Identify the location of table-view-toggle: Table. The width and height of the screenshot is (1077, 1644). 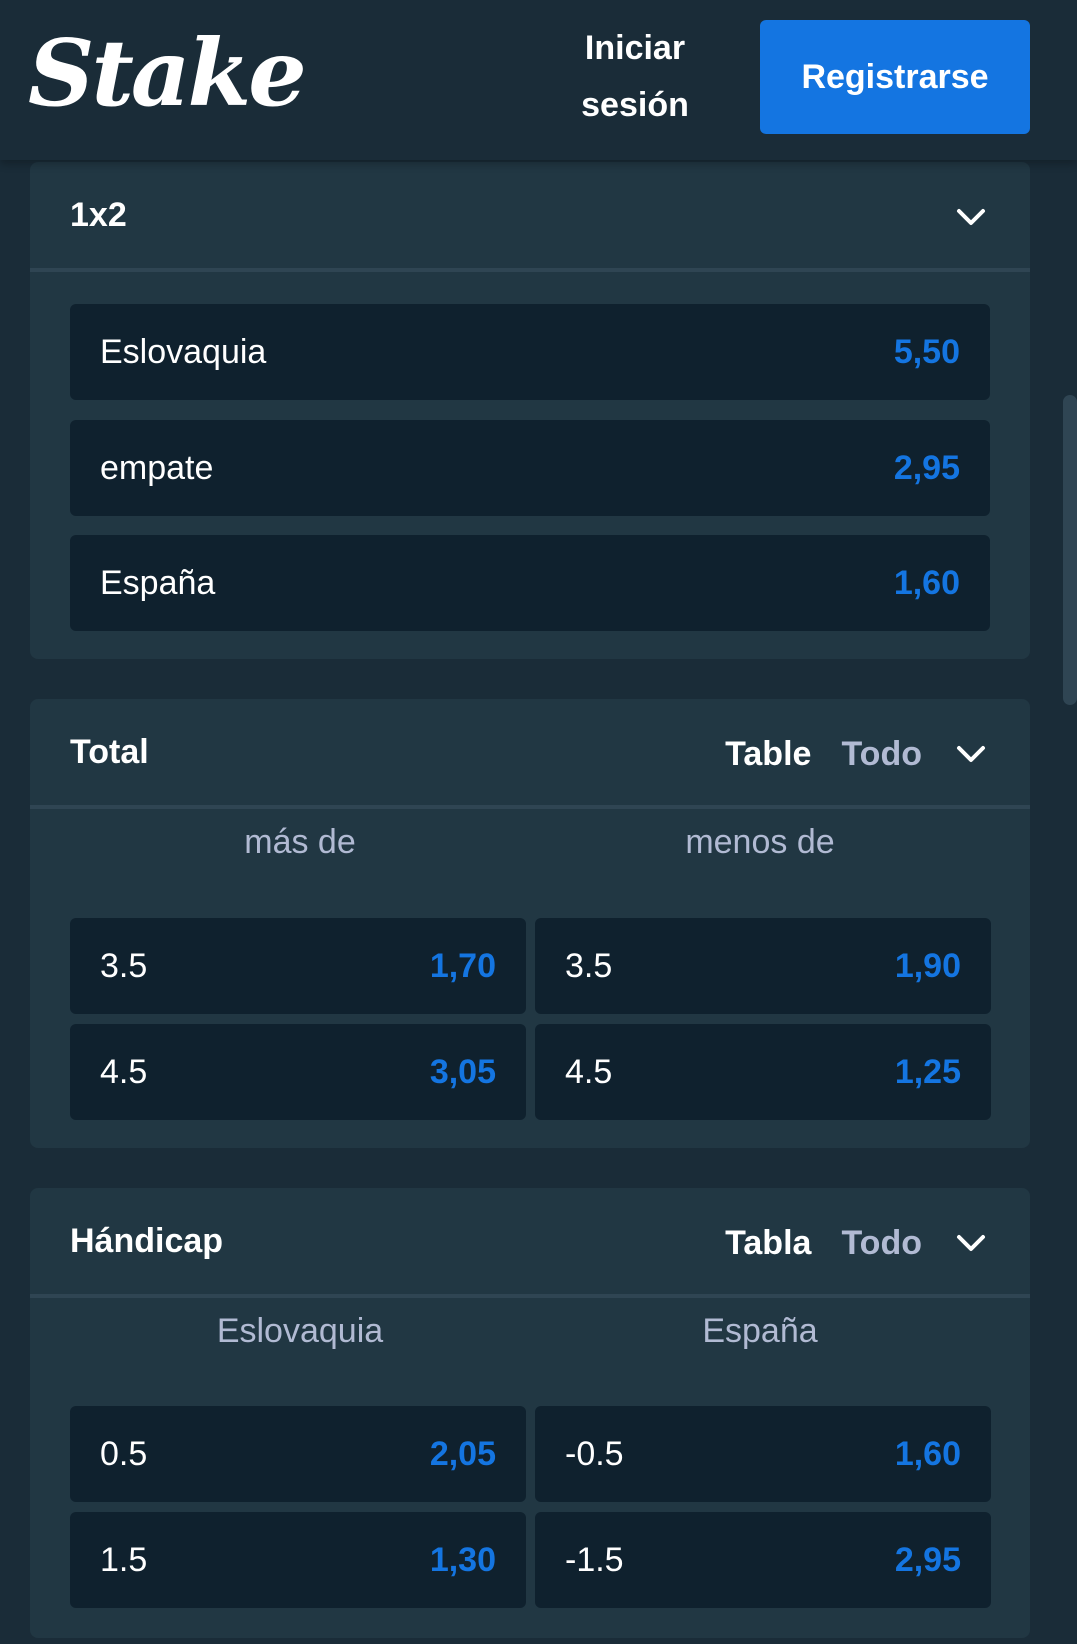
(768, 754).